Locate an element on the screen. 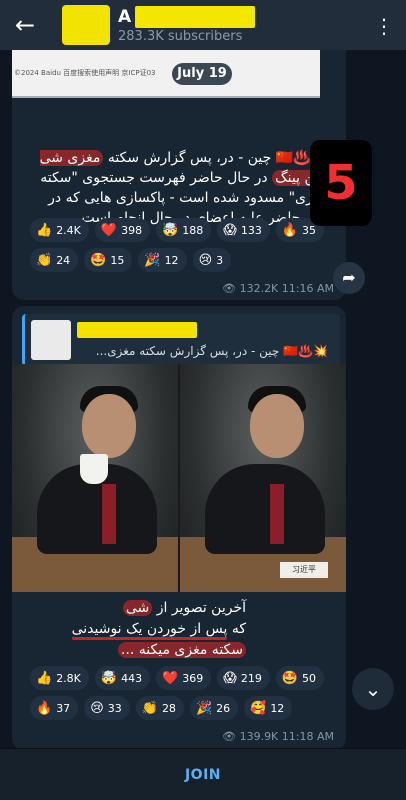 The image size is (406, 800). join-button: JOIN is located at coordinates (203, 775).